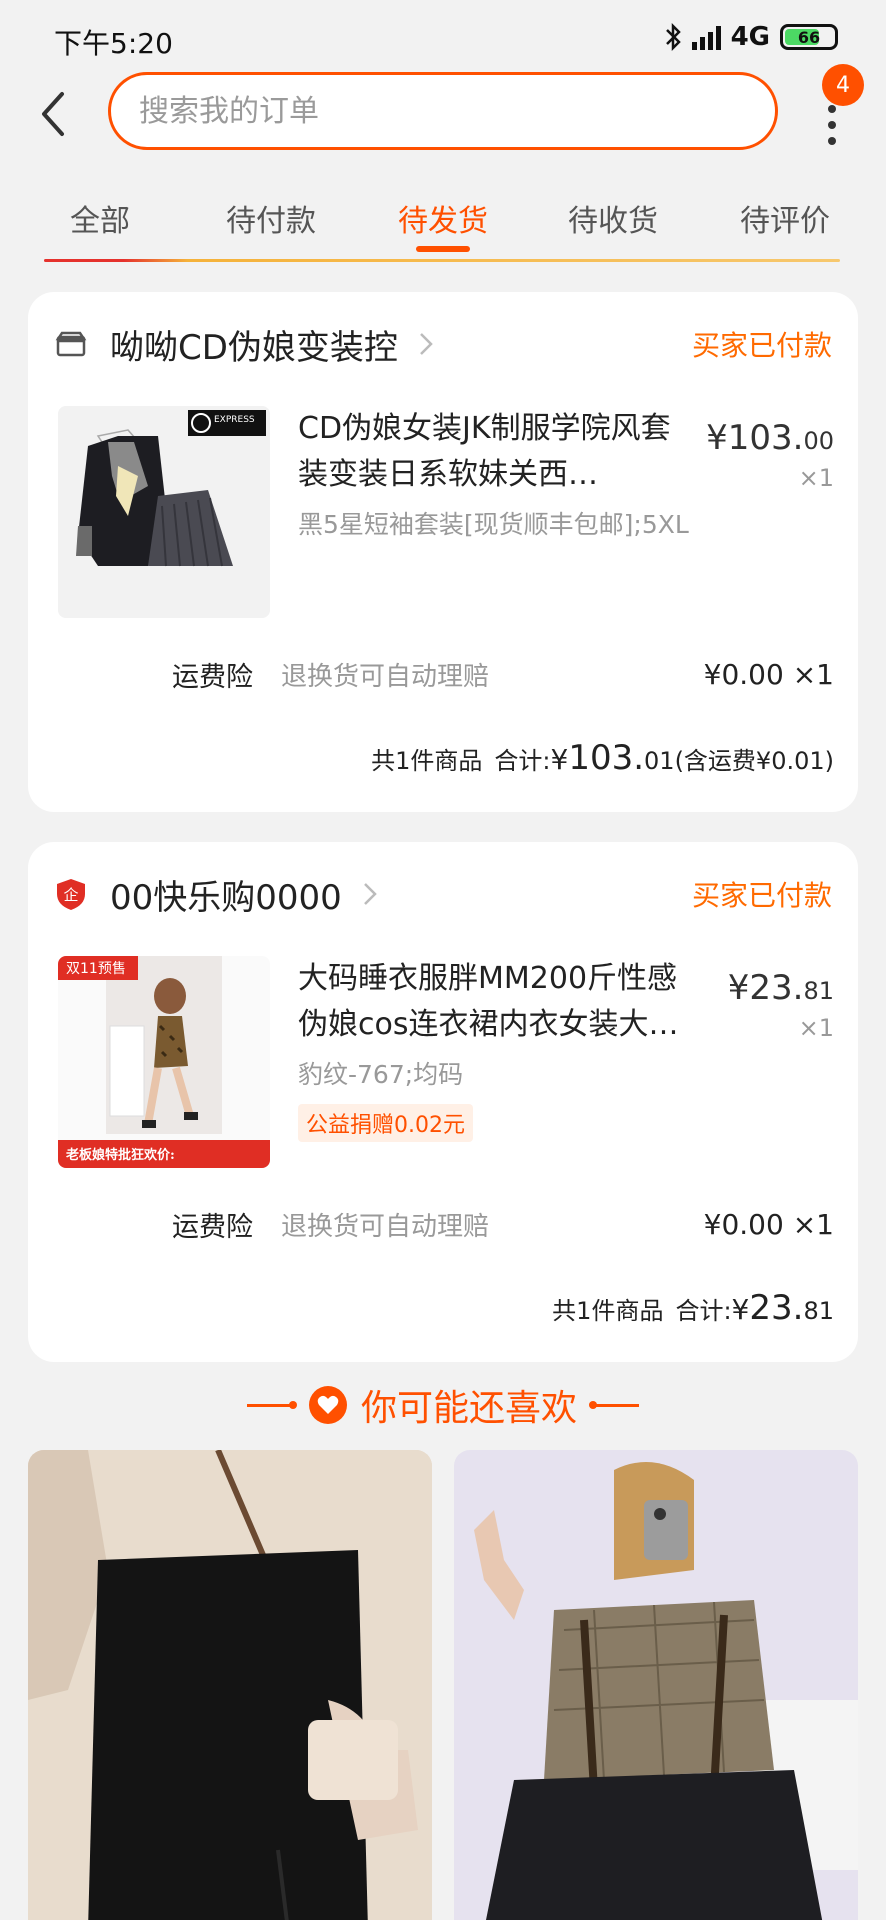  What do you see at coordinates (706, 37) in the screenshot?
I see `signal-icon` at bounding box center [706, 37].